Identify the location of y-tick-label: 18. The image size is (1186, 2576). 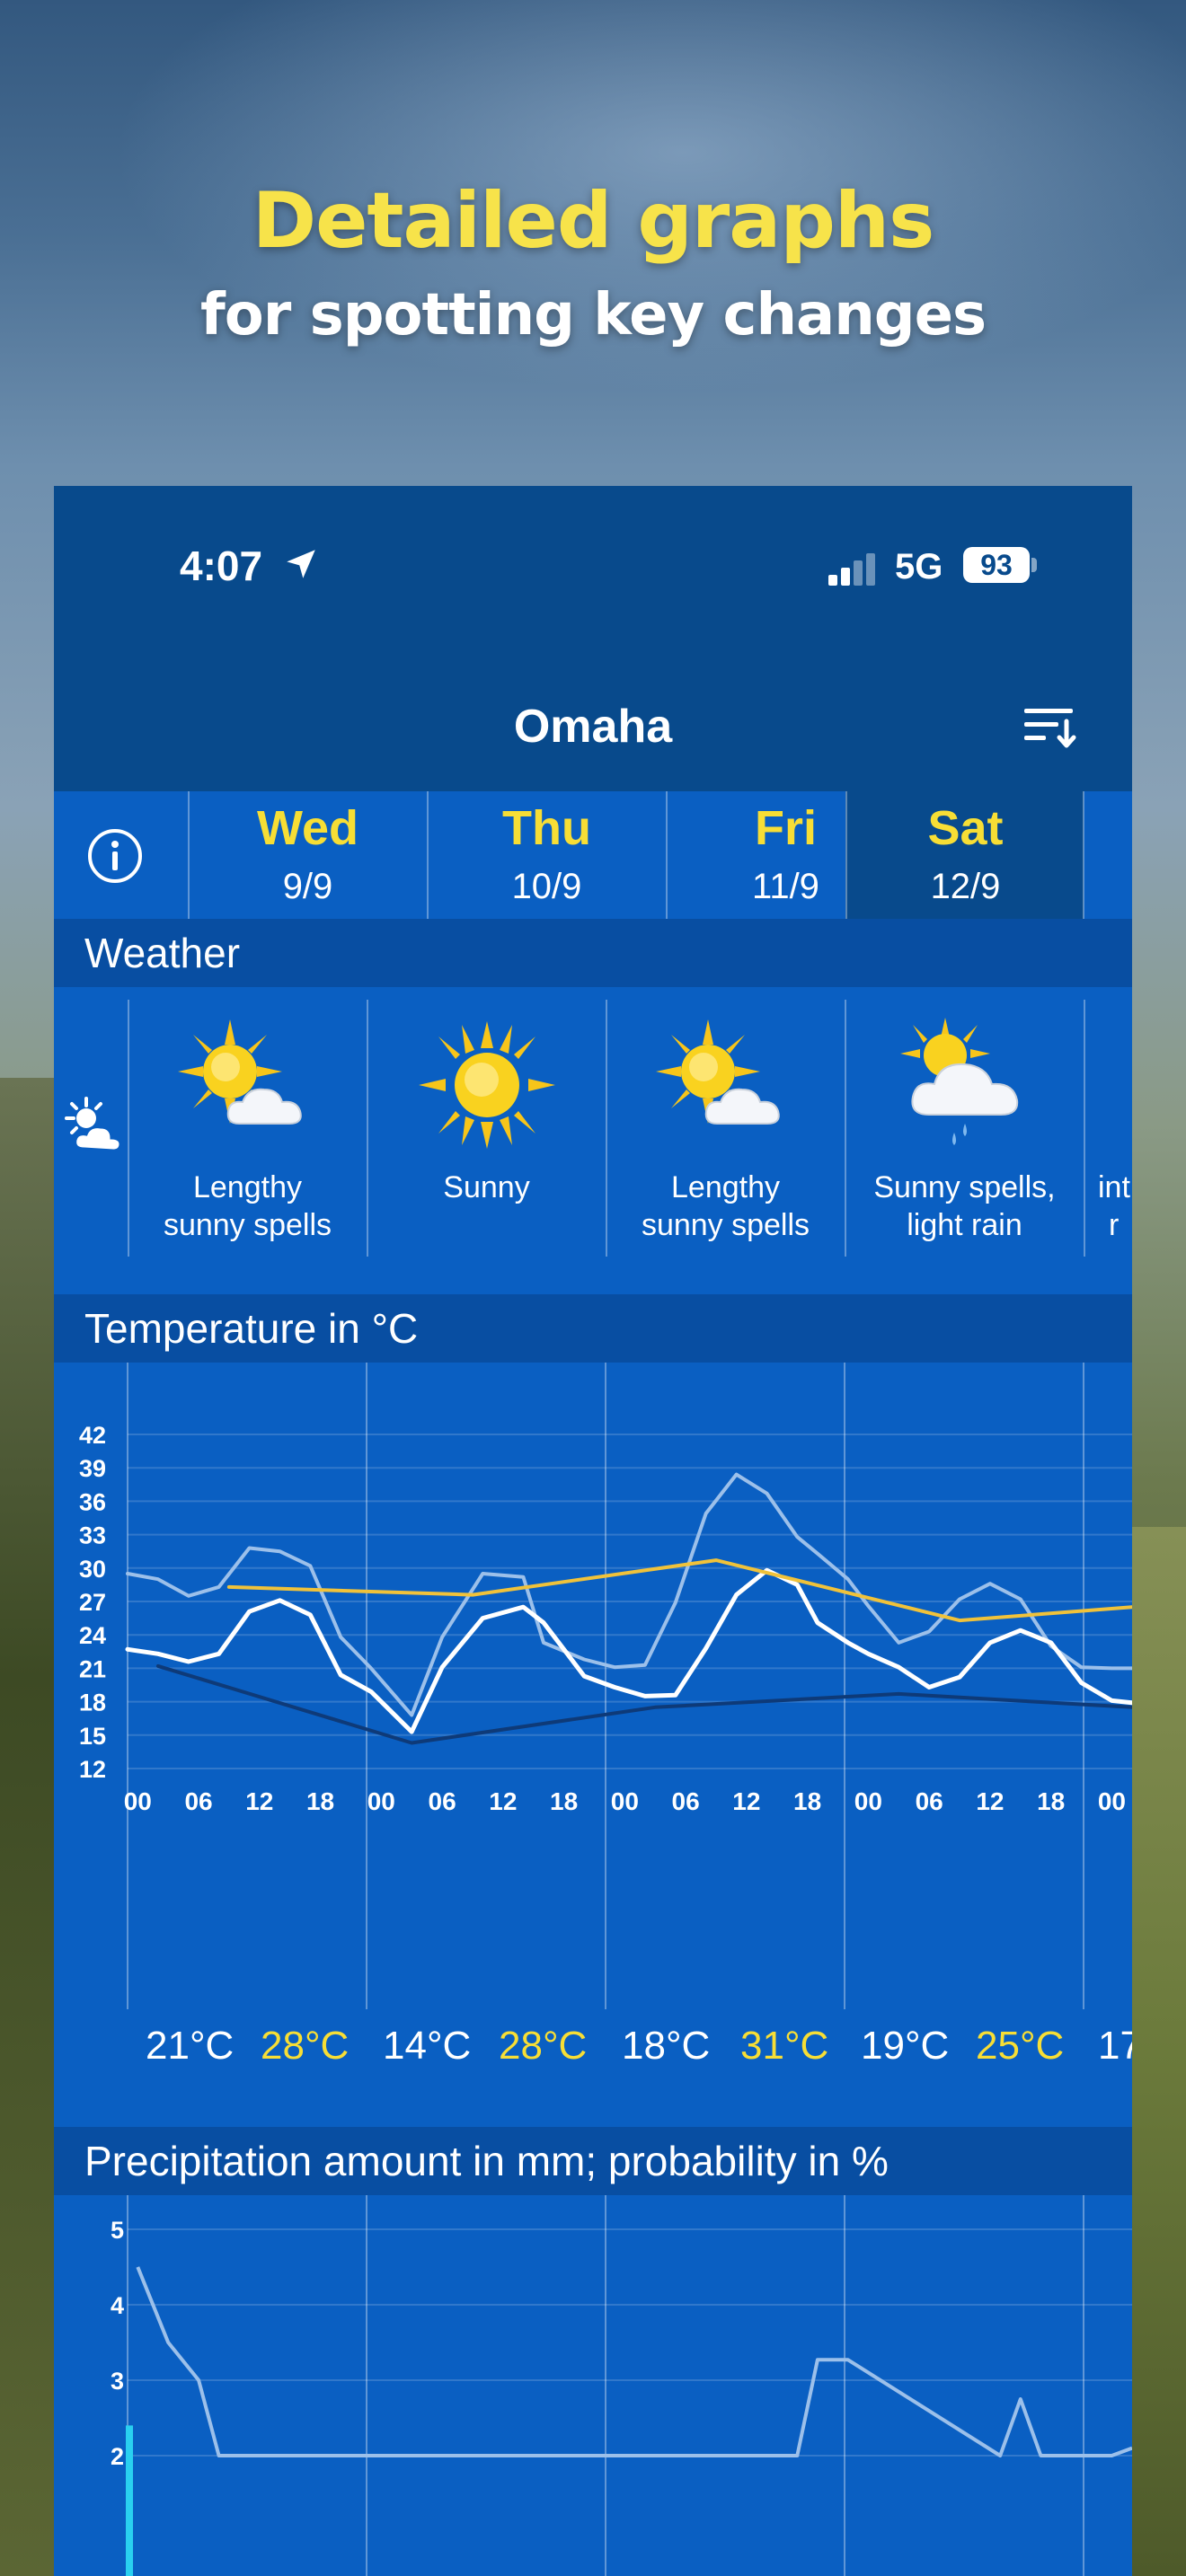
(92, 1702).